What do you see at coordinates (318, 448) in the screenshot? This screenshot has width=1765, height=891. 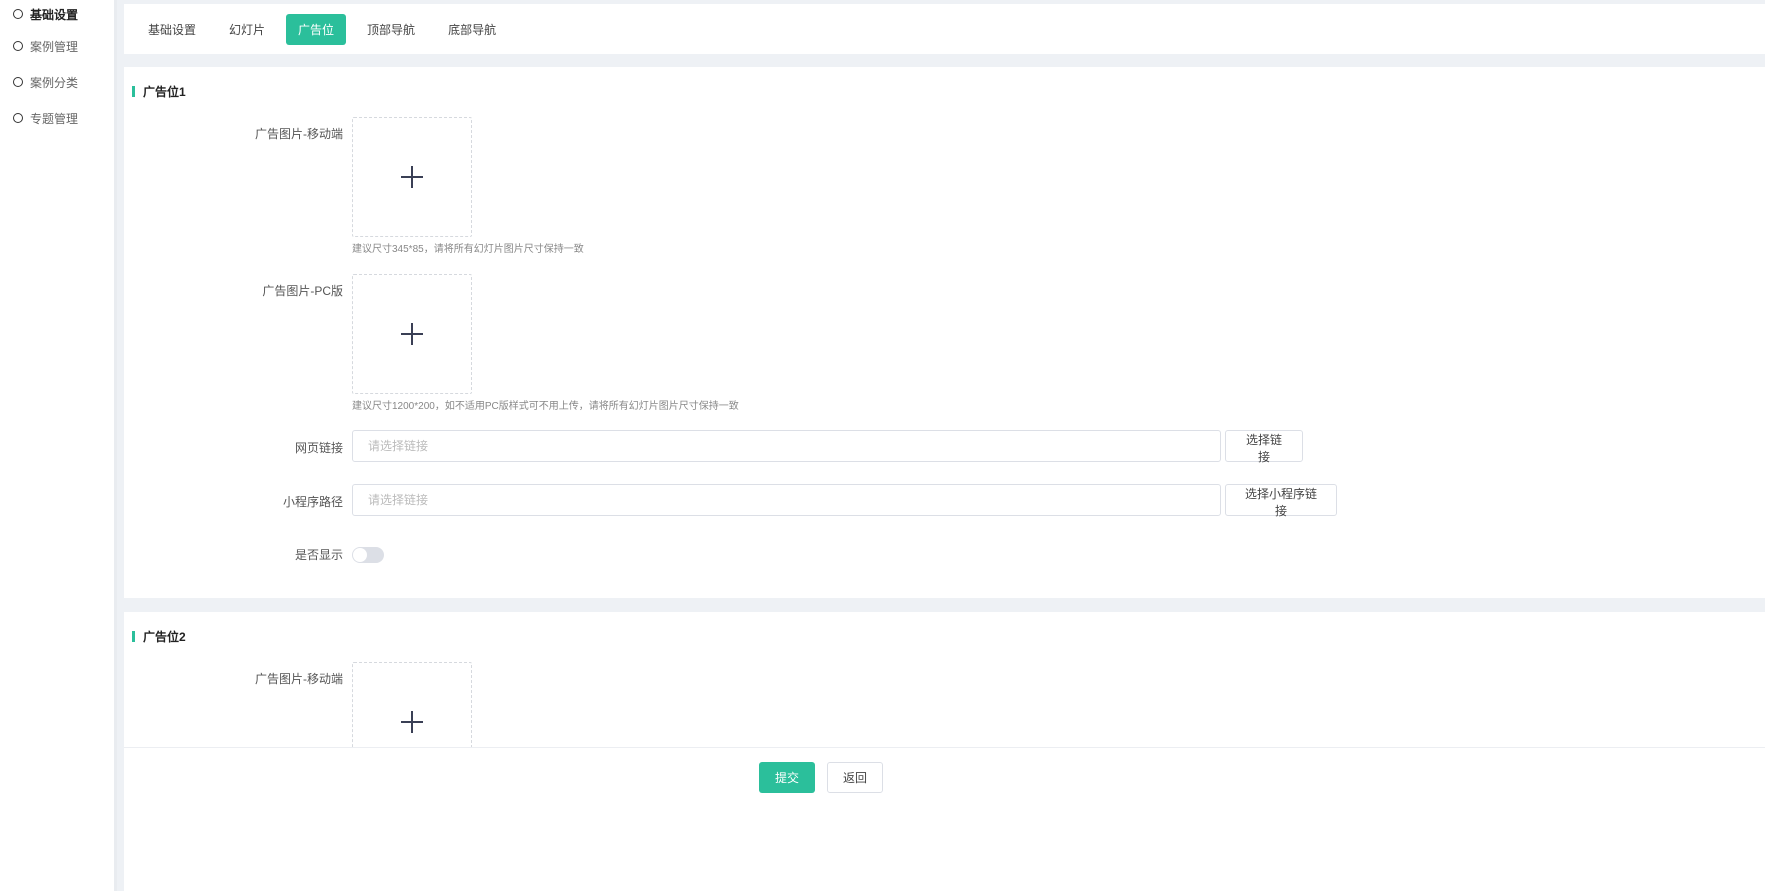 I see `web-link-label: 网页链接` at bounding box center [318, 448].